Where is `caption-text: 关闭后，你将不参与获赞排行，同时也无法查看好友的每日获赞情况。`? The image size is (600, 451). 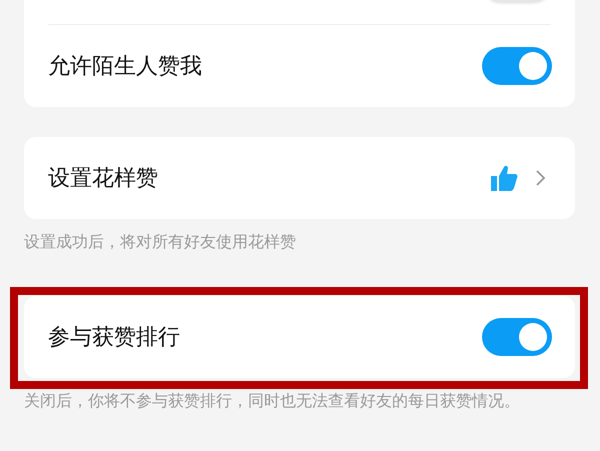
caption-text: 关闭后，你将不参与获赞排行，同时也无法查看好友的每日获赞情况。 is located at coordinates (272, 400).